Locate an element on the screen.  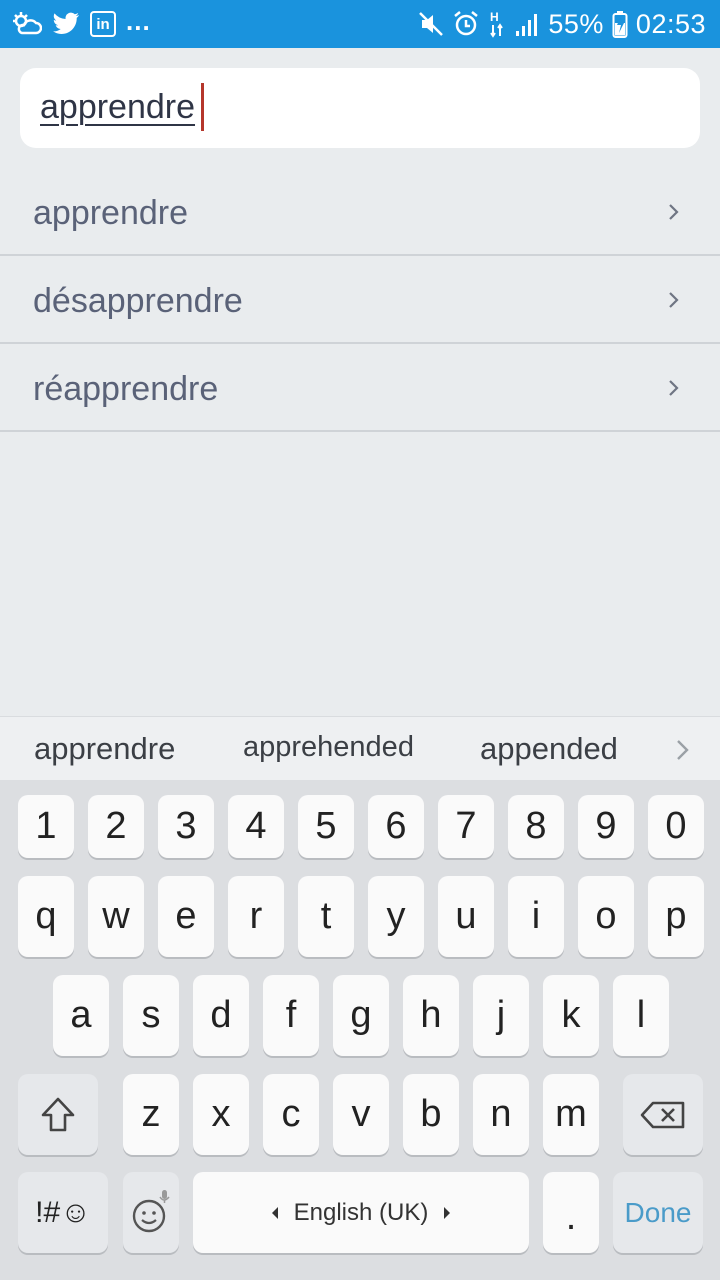
language-left-icon is located at coordinates (274, 1212).